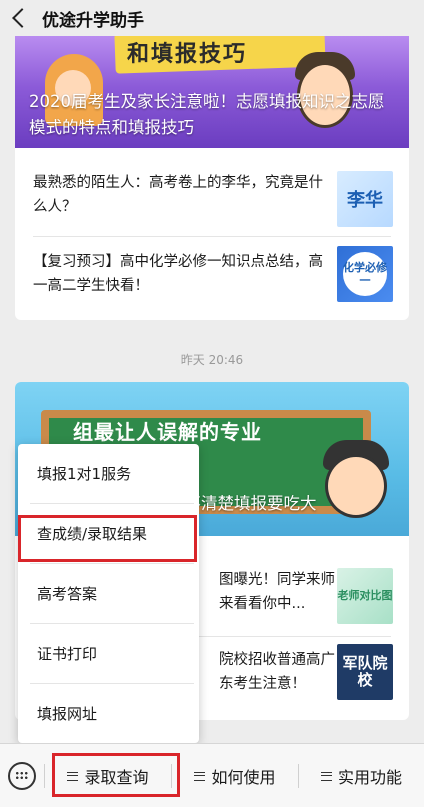 The image size is (424, 807). I want to click on keyboard-icon, so click(22, 776).